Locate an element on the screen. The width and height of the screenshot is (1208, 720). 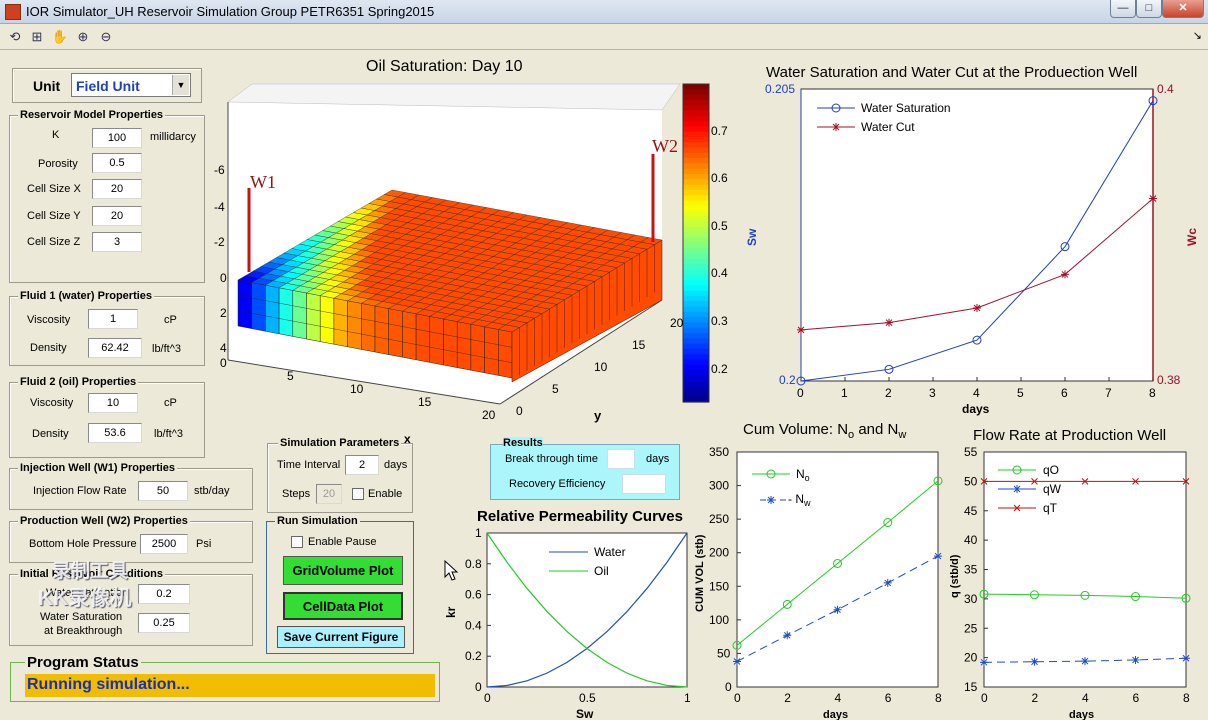
legend-label: qT is located at coordinates (1050, 508).